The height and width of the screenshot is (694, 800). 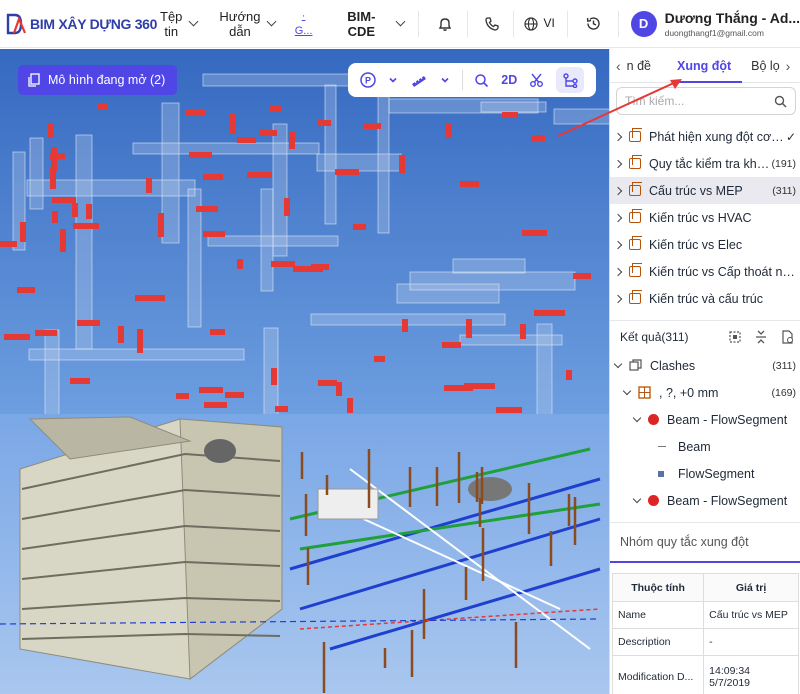 I want to click on clash-element: Beam, so click(x=705, y=446).